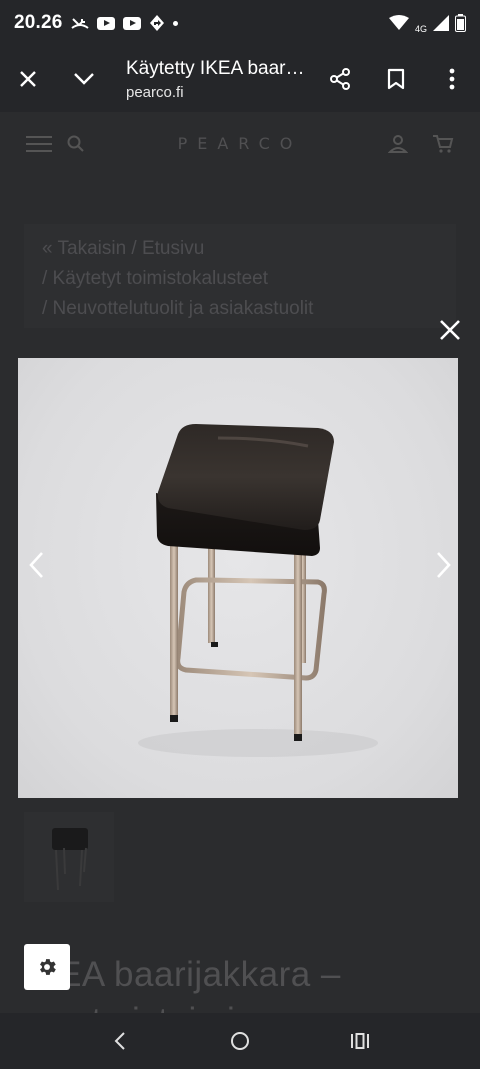 This screenshot has width=480, height=1069. What do you see at coordinates (427, 23) in the screenshot?
I see `system-status-icons: 4G` at bounding box center [427, 23].